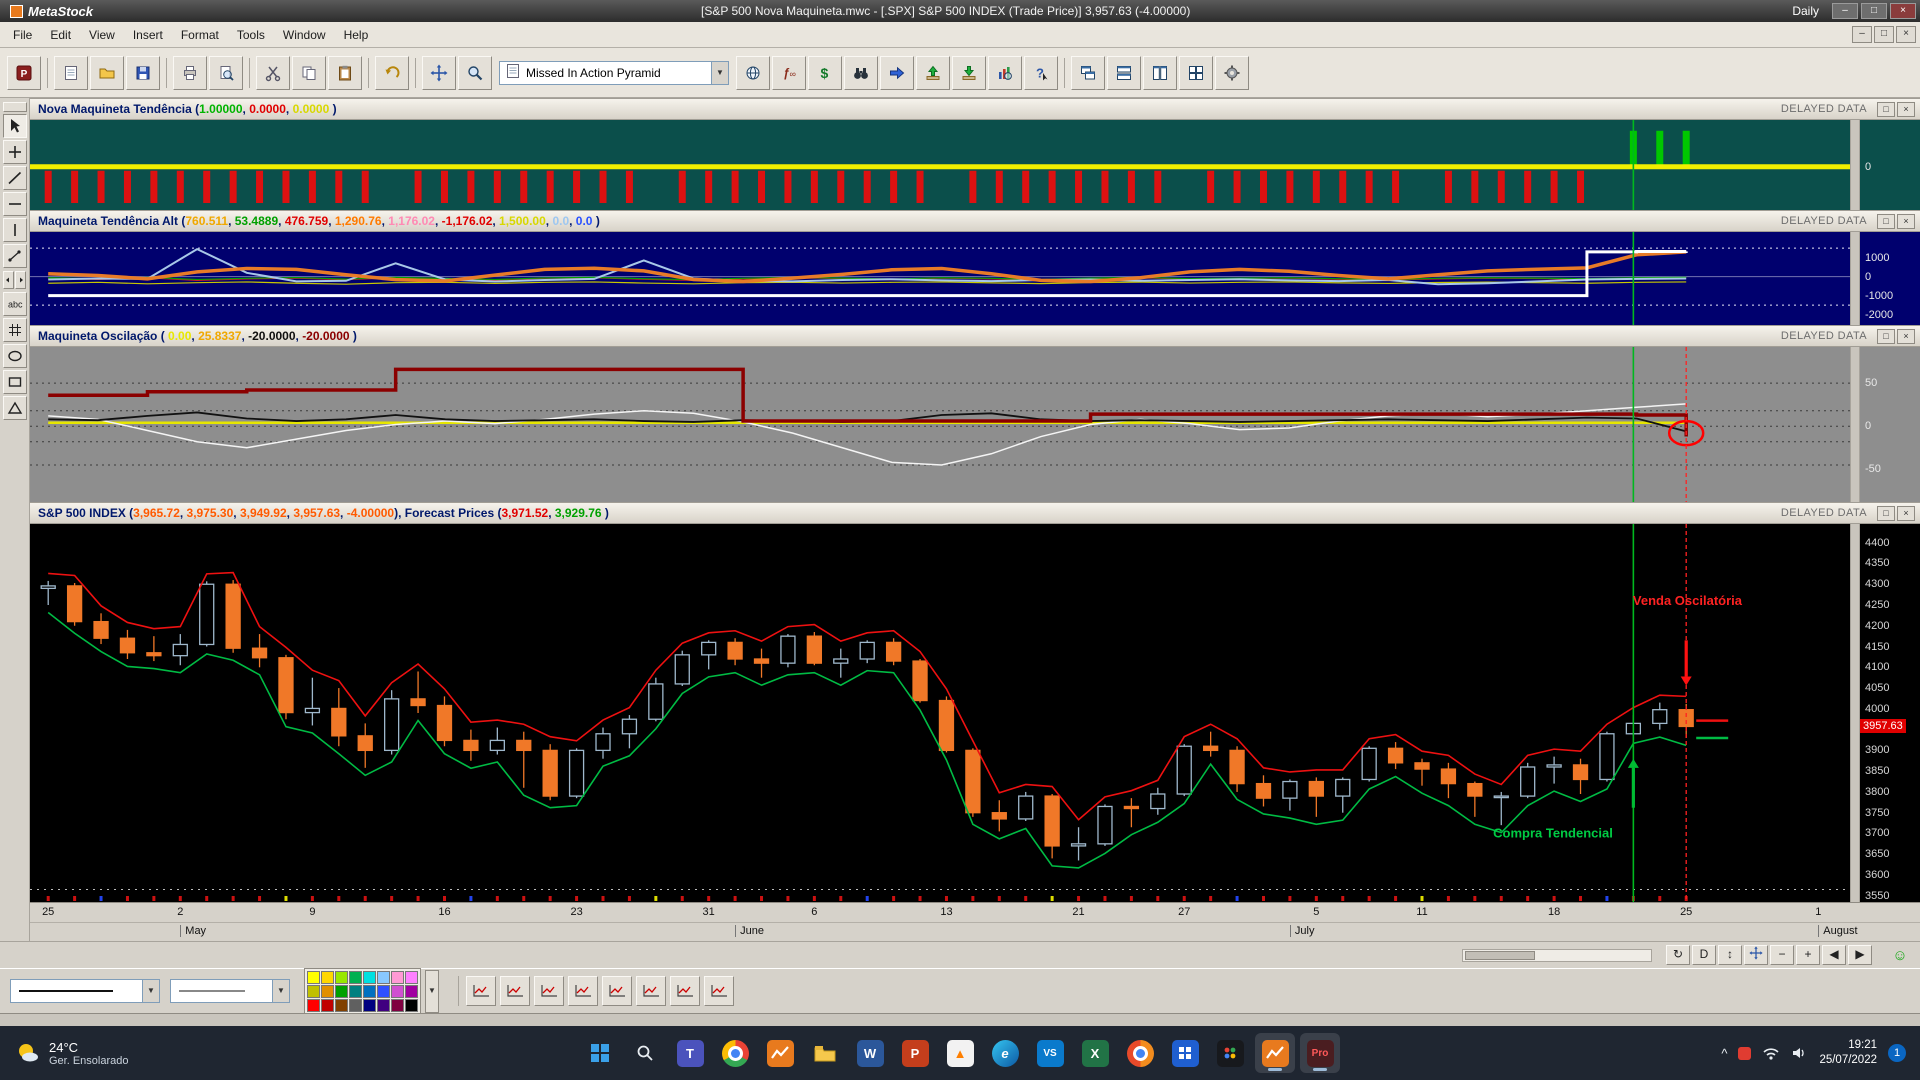 Image resolution: width=1920 pixels, height=1080 pixels. Describe the element at coordinates (24, 72) in the screenshot. I see `power-console-button: P` at that location.